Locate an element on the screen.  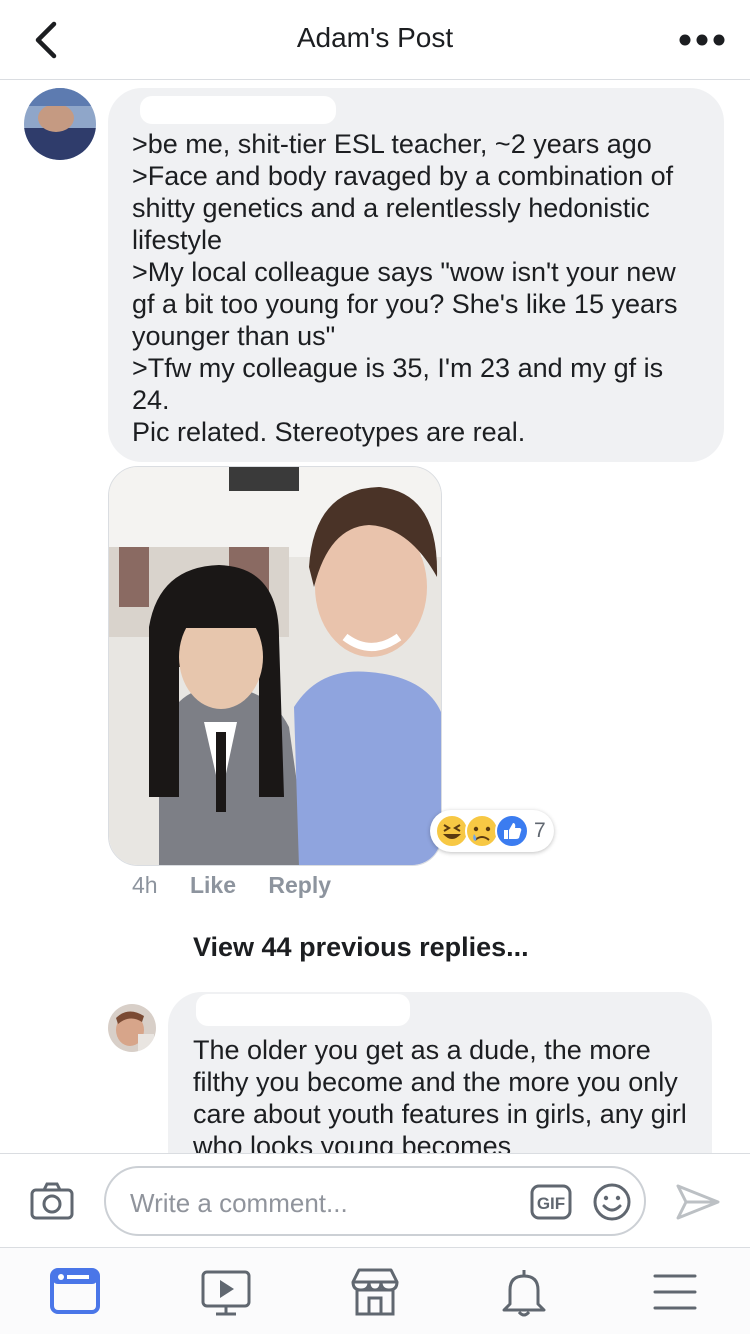
notifications-icon is located at coordinates (524, 1293).